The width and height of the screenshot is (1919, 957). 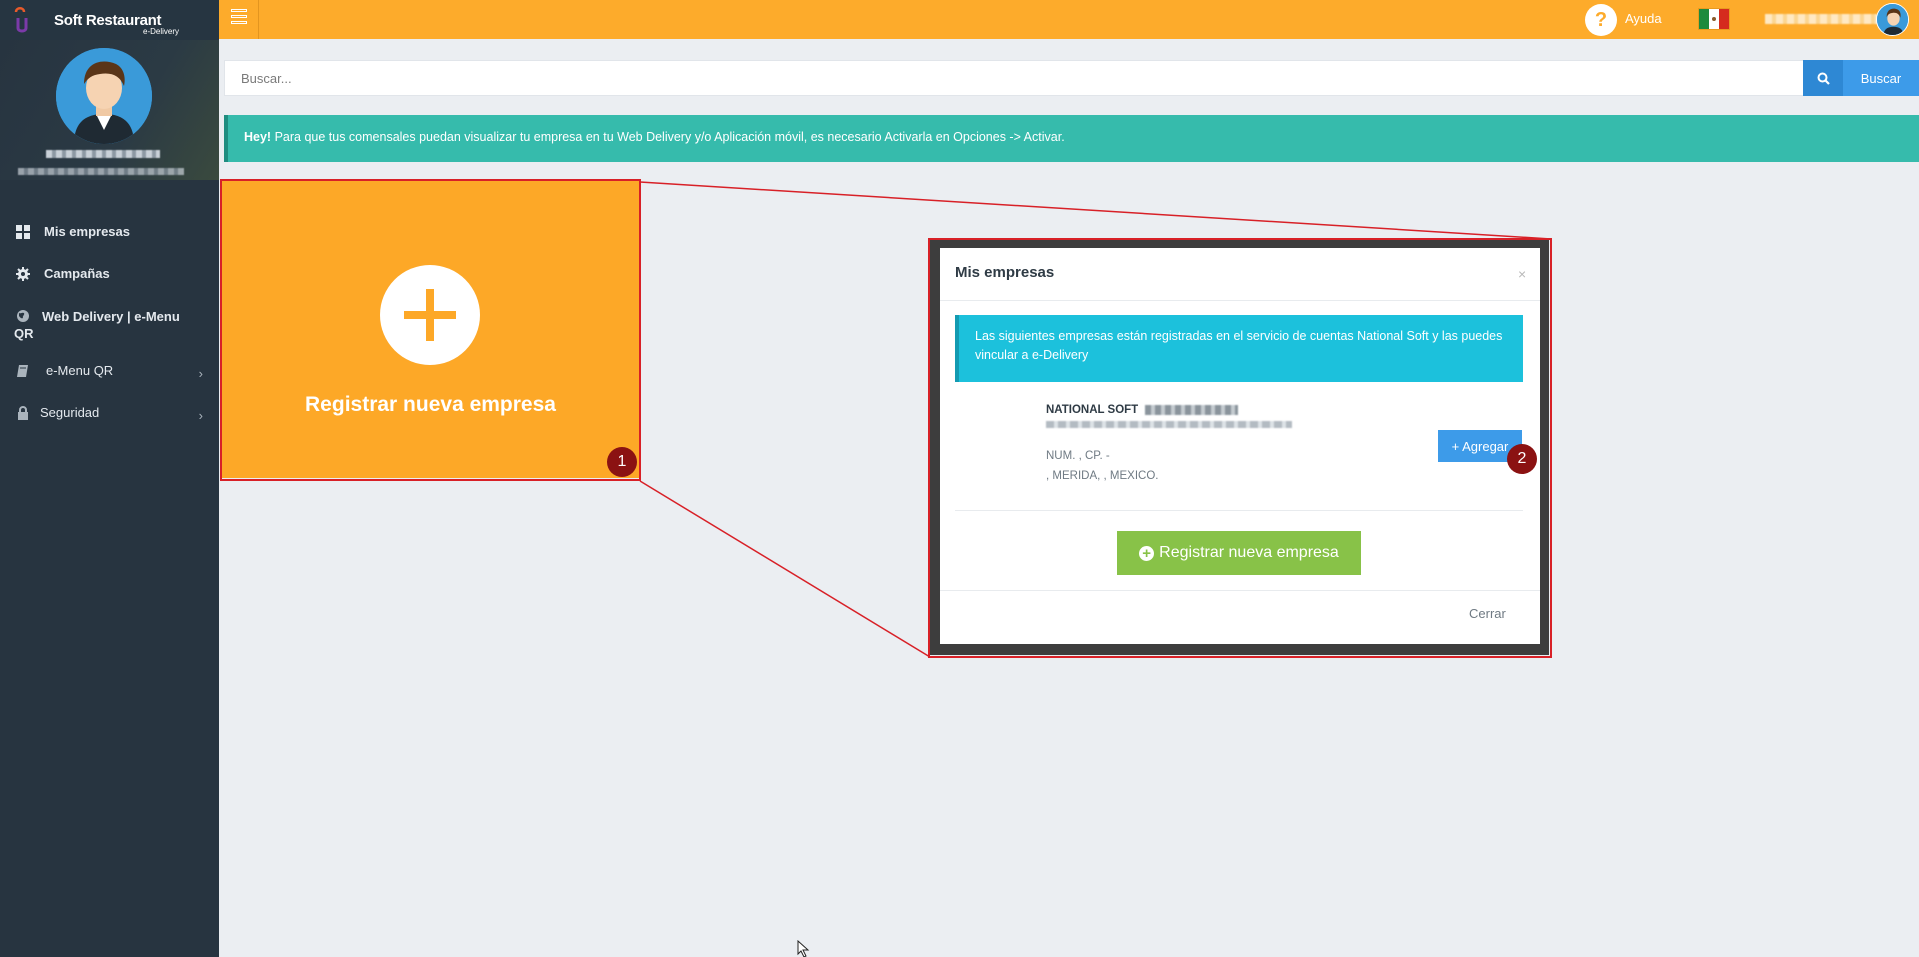 I want to click on annotation-badge-1: 1, so click(x=622, y=462).